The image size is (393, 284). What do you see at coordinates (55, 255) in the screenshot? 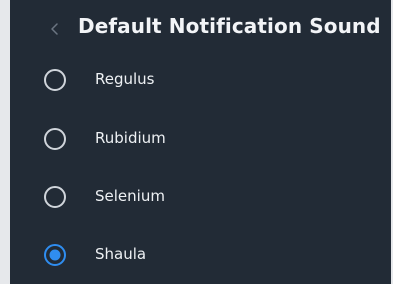
I see `radio-button-selected` at bounding box center [55, 255].